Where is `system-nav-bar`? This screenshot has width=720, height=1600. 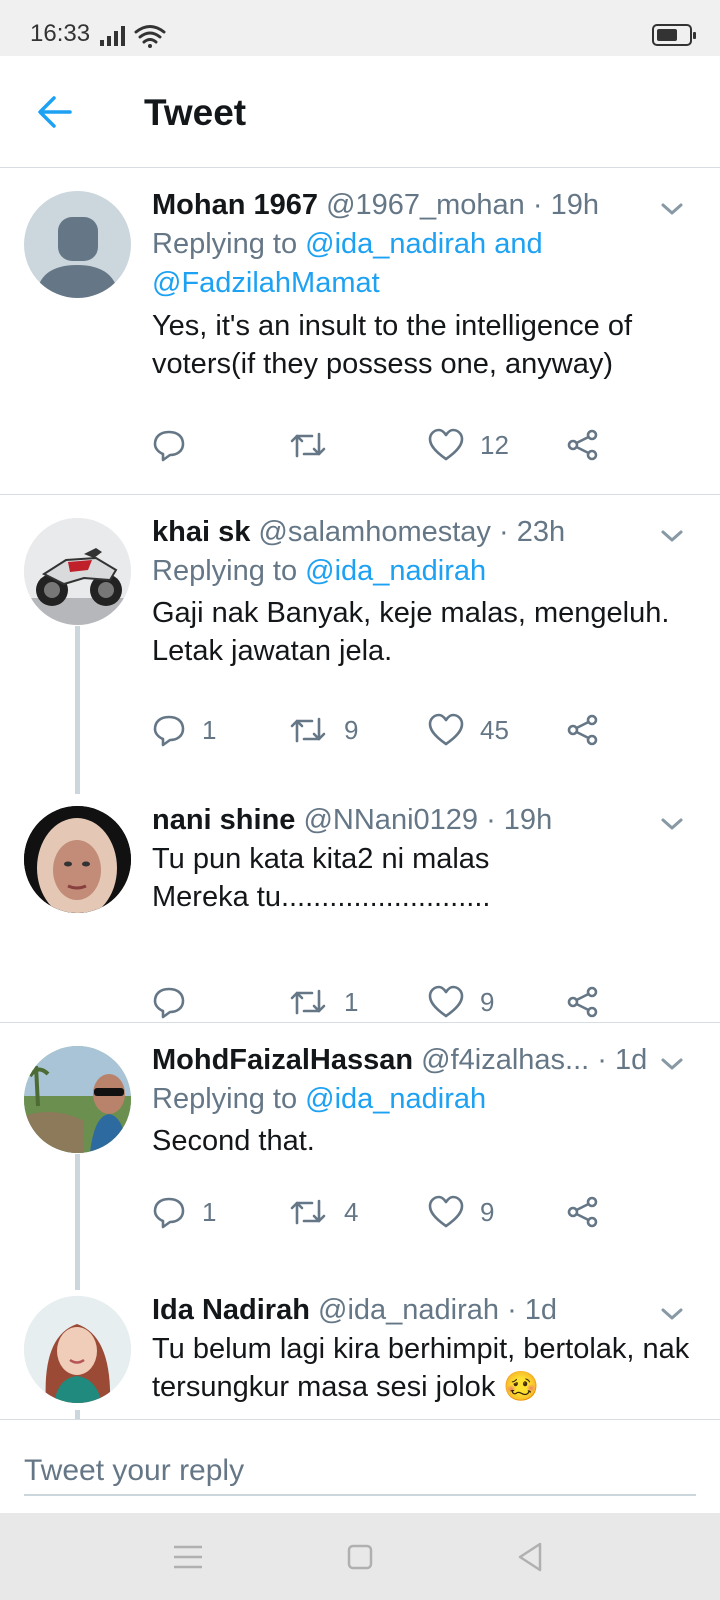
system-nav-bar is located at coordinates (360, 1556).